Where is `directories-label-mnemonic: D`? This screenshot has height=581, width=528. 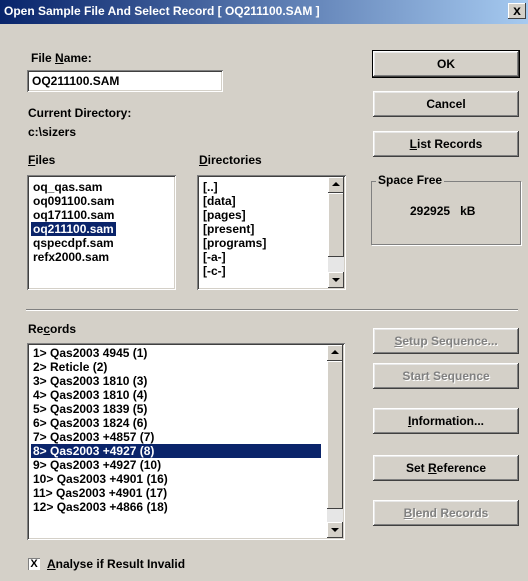 directories-label-mnemonic: D is located at coordinates (203, 160).